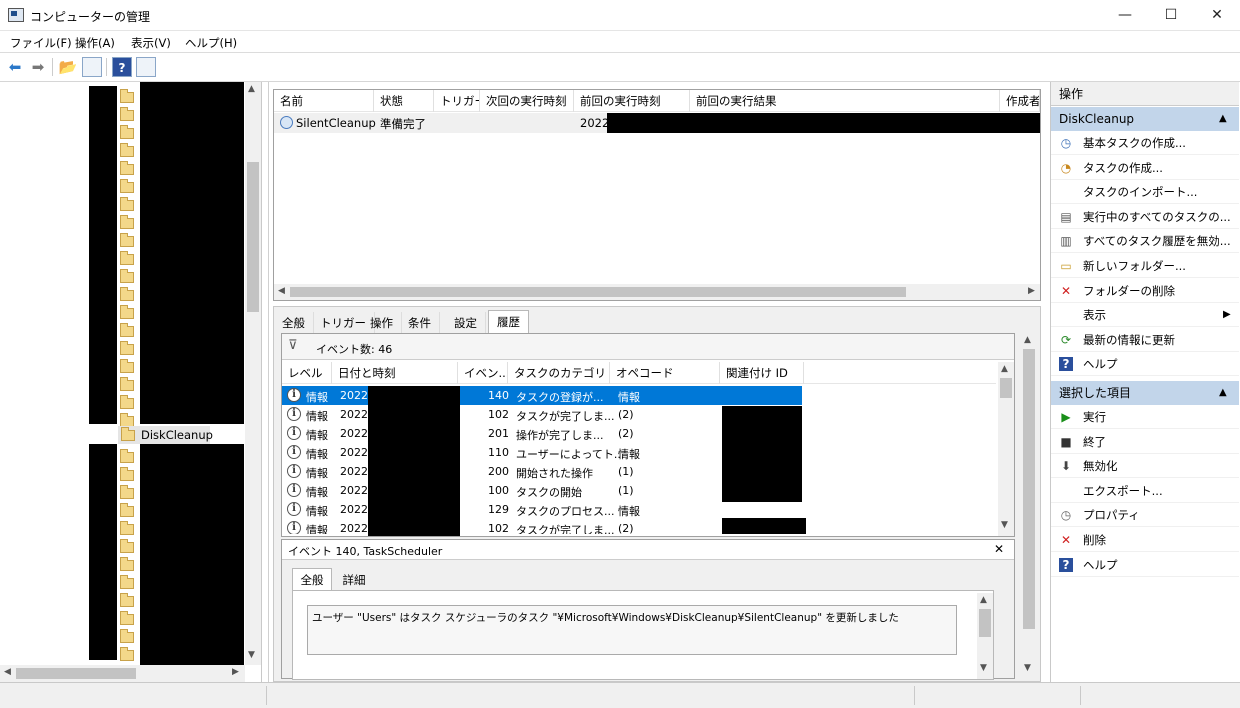 This screenshot has width=1240, height=708. Describe the element at coordinates (1217, 15) in the screenshot. I see `close-button: ✕` at that location.